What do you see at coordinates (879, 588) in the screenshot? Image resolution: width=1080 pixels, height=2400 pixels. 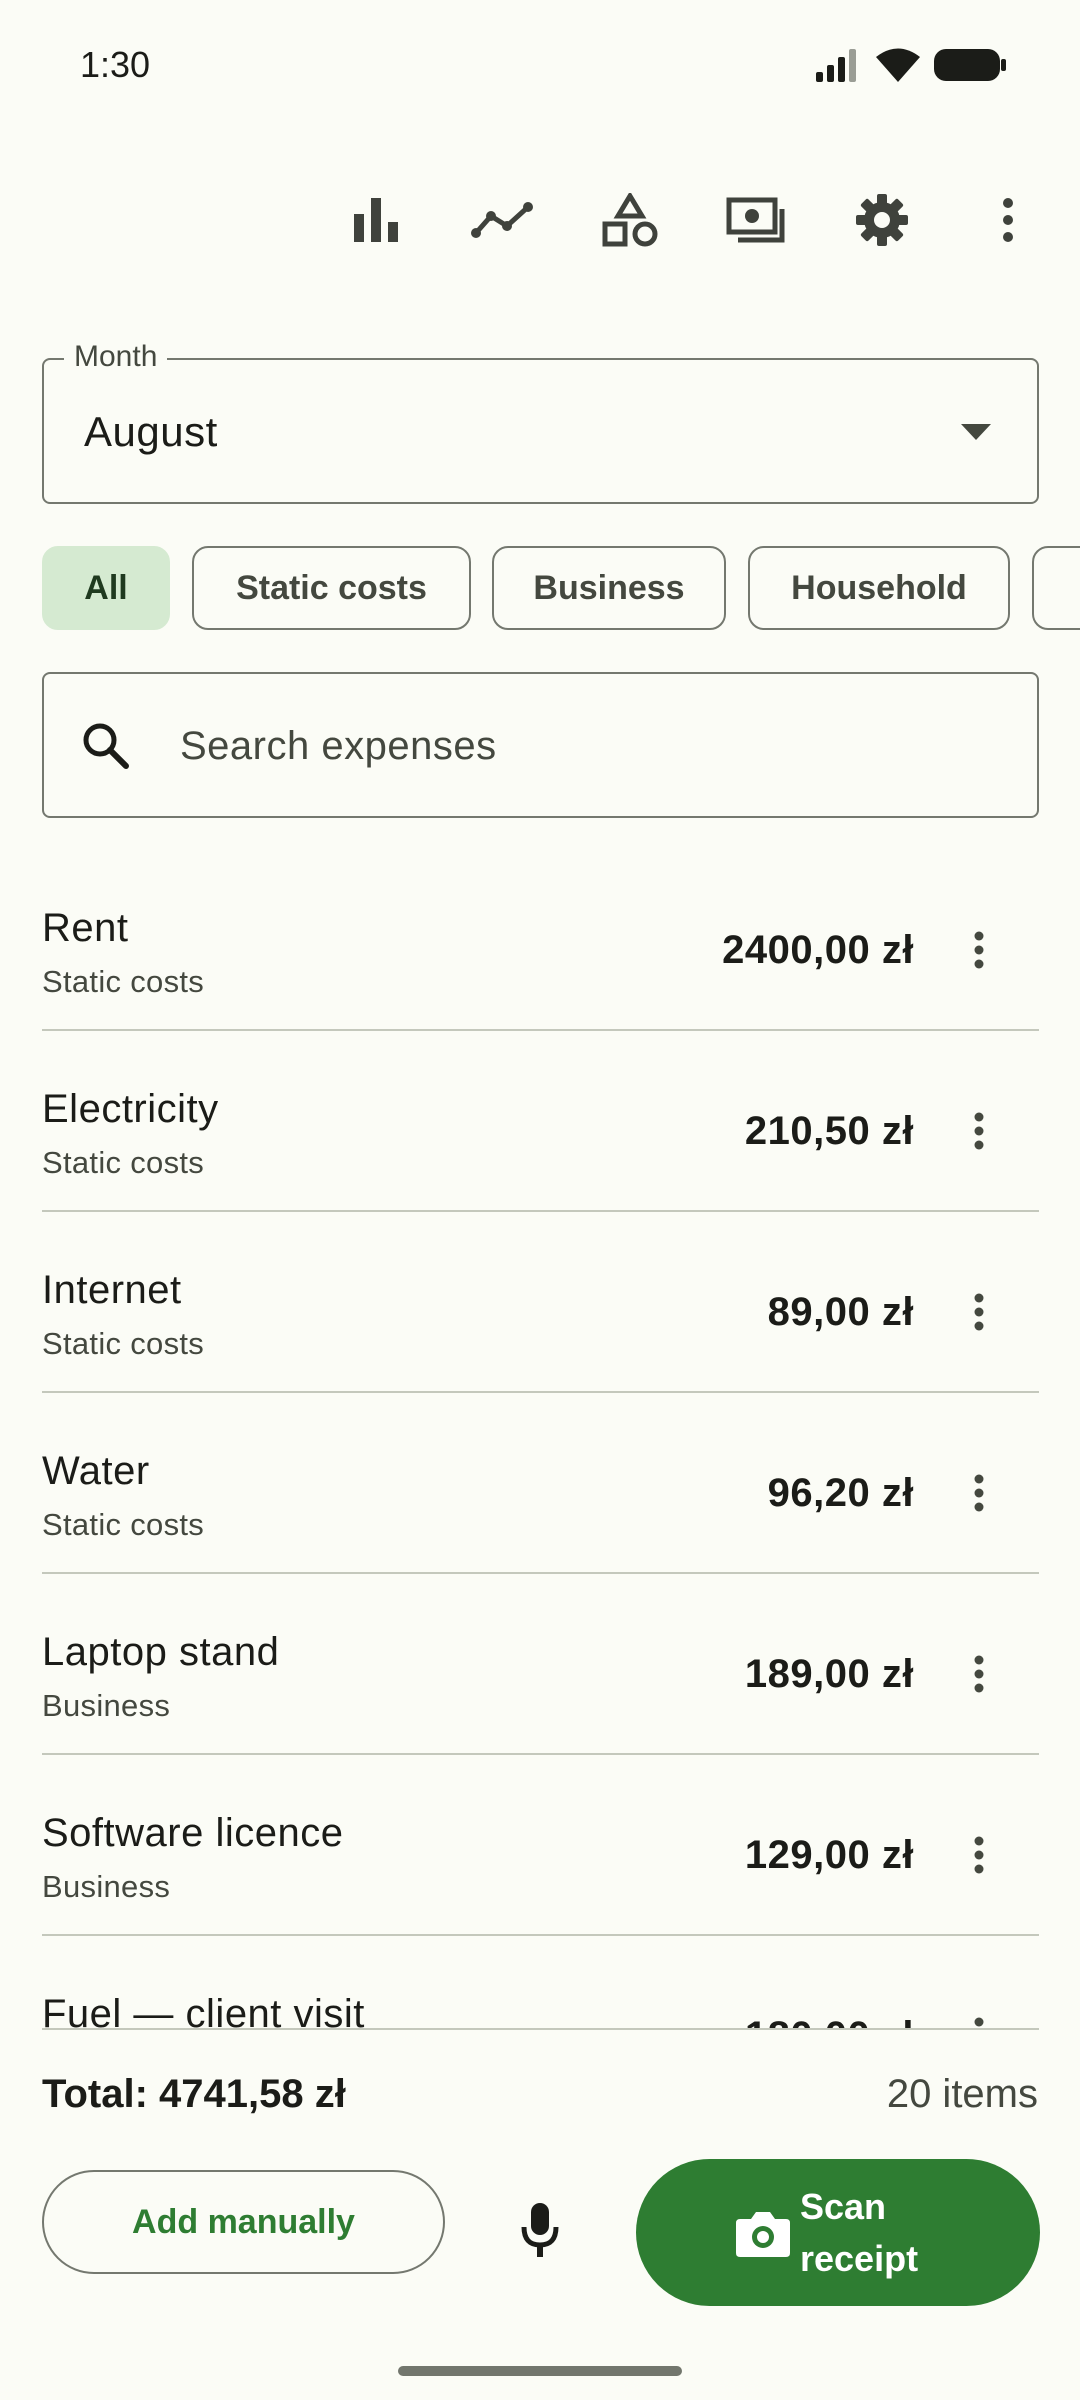 I see `chip-household: Household` at bounding box center [879, 588].